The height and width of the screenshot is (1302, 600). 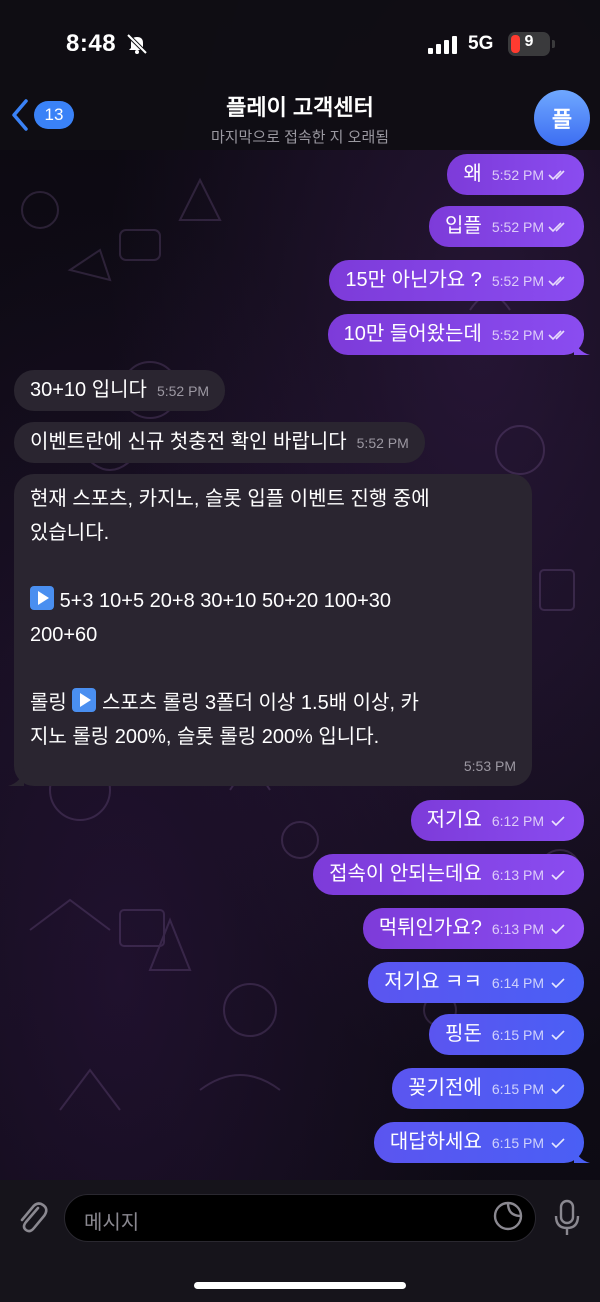 I want to click on message-text: 30+10 입니다, so click(x=88, y=390).